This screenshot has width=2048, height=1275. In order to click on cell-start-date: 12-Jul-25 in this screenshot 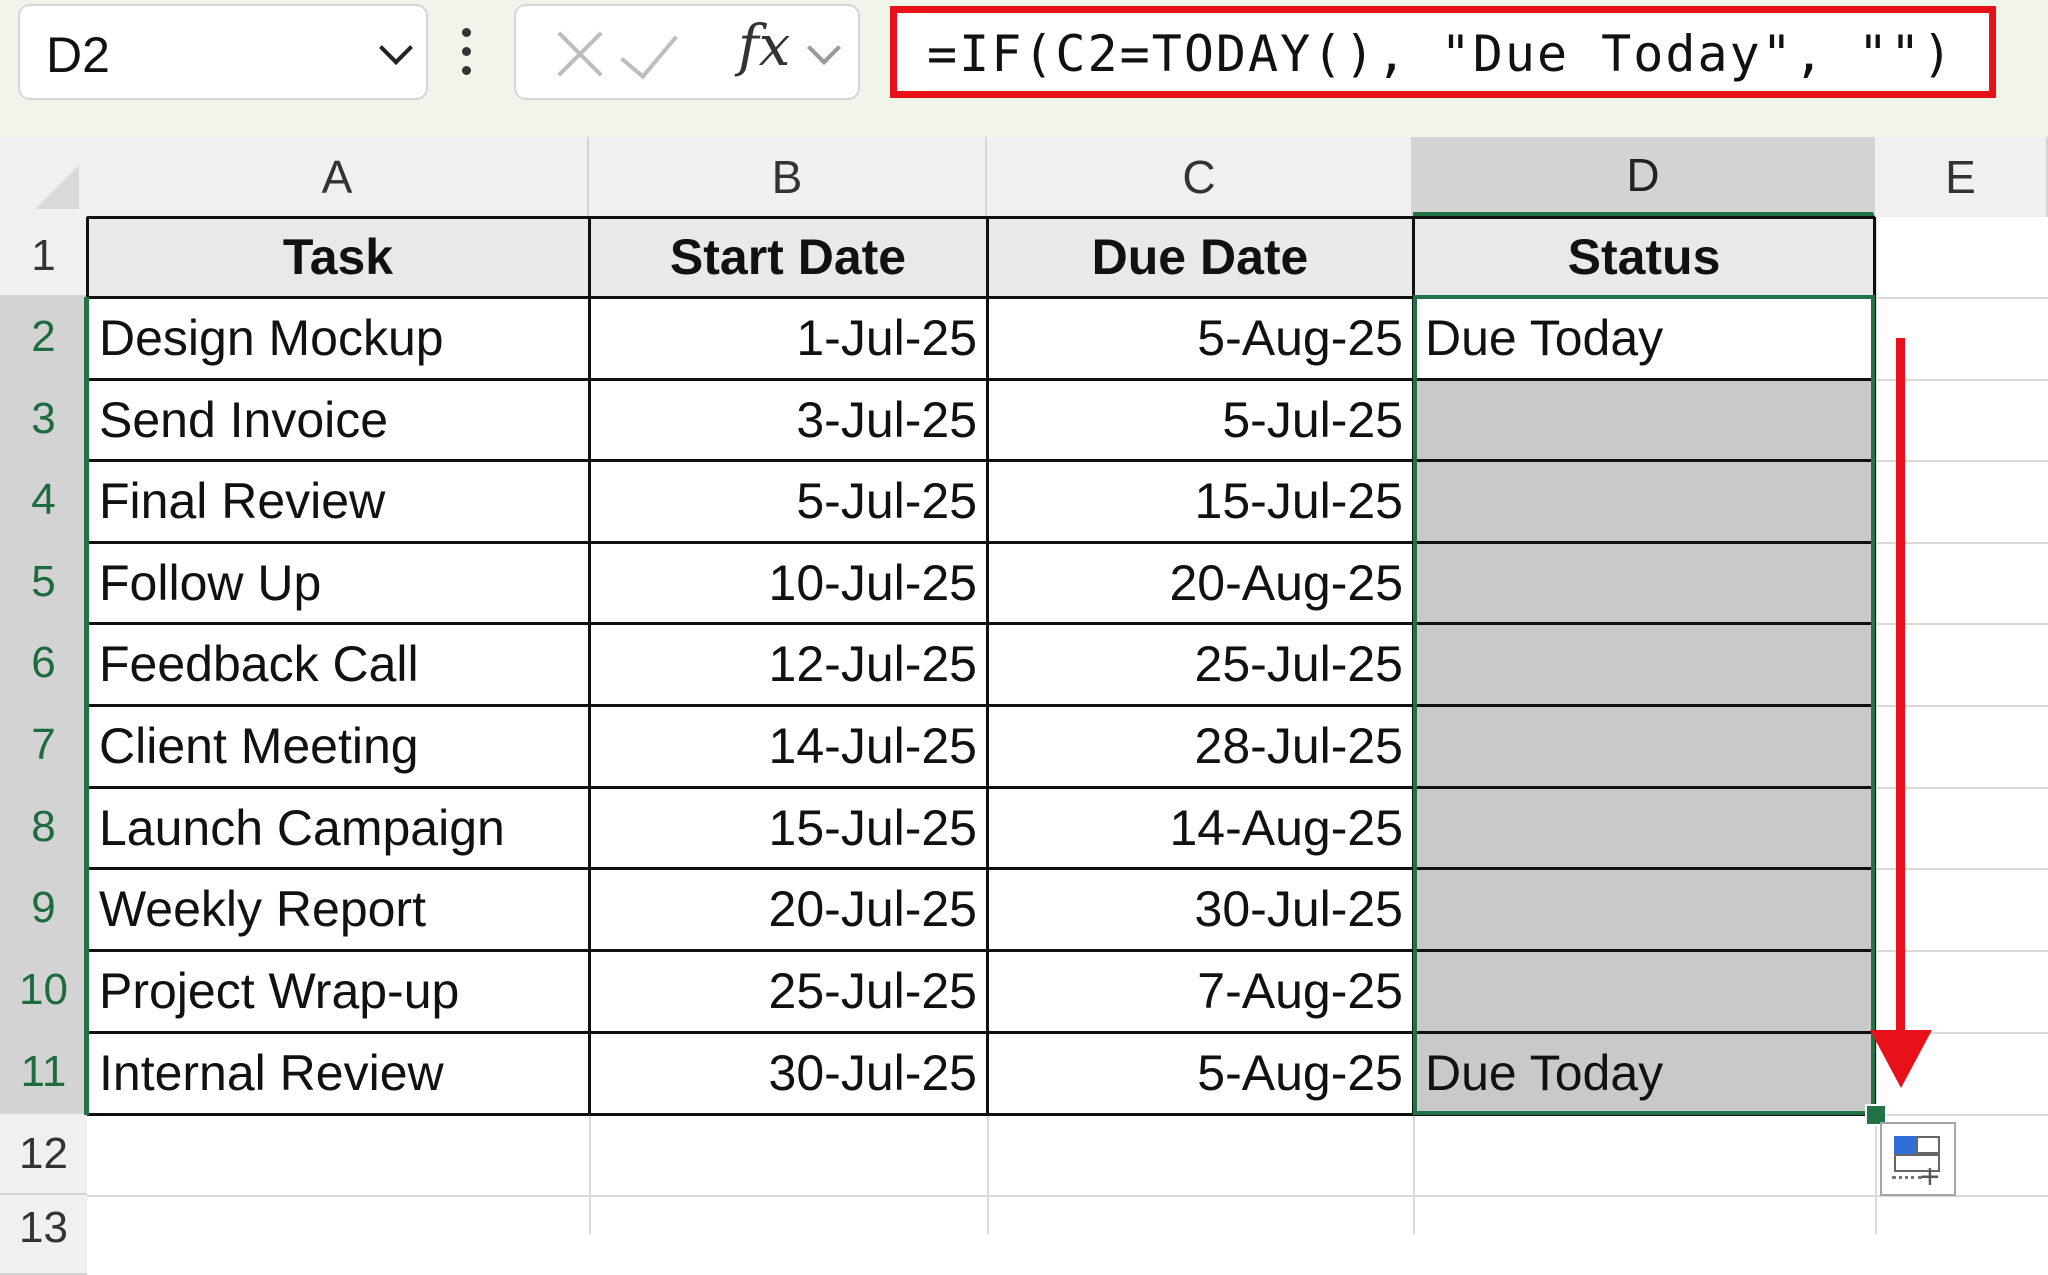, I will do `click(788, 664)`.